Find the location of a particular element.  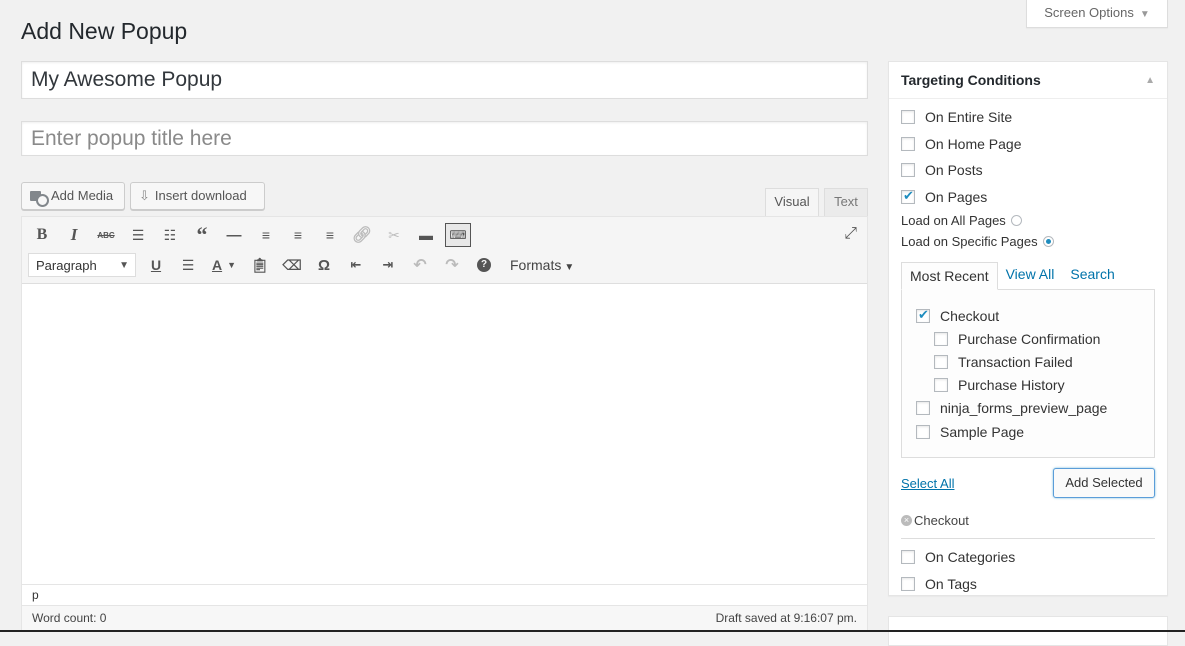

remove-icon: × is located at coordinates (906, 520).